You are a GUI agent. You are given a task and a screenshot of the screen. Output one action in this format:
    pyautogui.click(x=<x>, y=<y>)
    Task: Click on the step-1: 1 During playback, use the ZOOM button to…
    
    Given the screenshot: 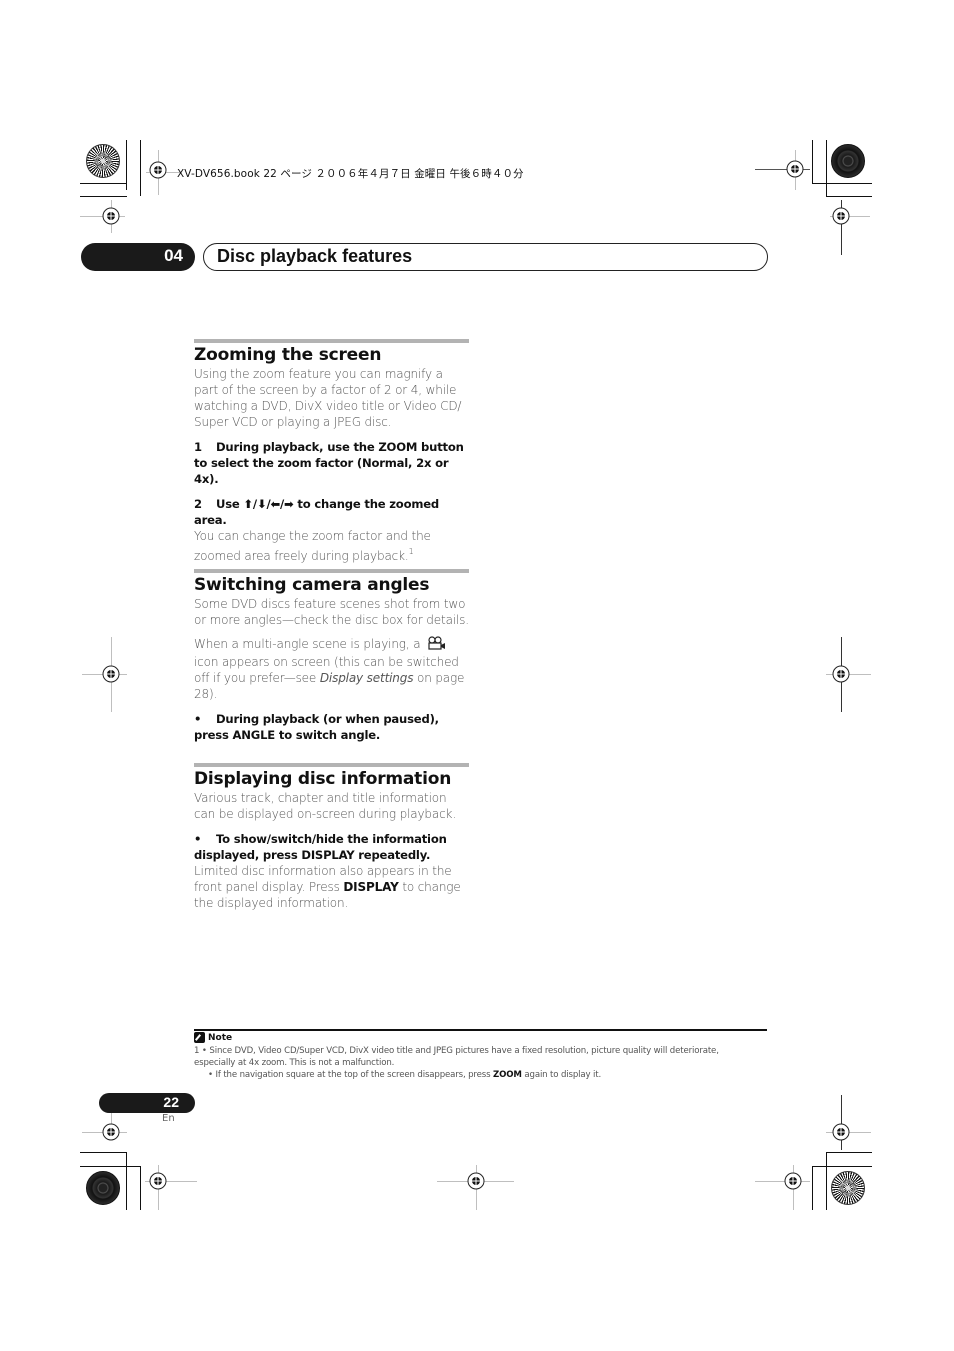 What is the action you would take?
    pyautogui.click(x=331, y=463)
    